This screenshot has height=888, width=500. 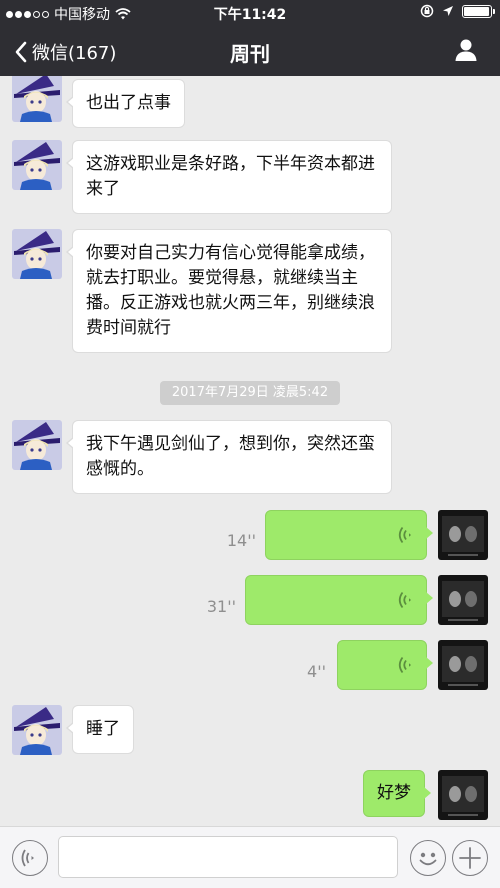 I want to click on message-bubble: 我下午遇见剑仙了，想到你，突然还蛮感慨的。, so click(x=229, y=457).